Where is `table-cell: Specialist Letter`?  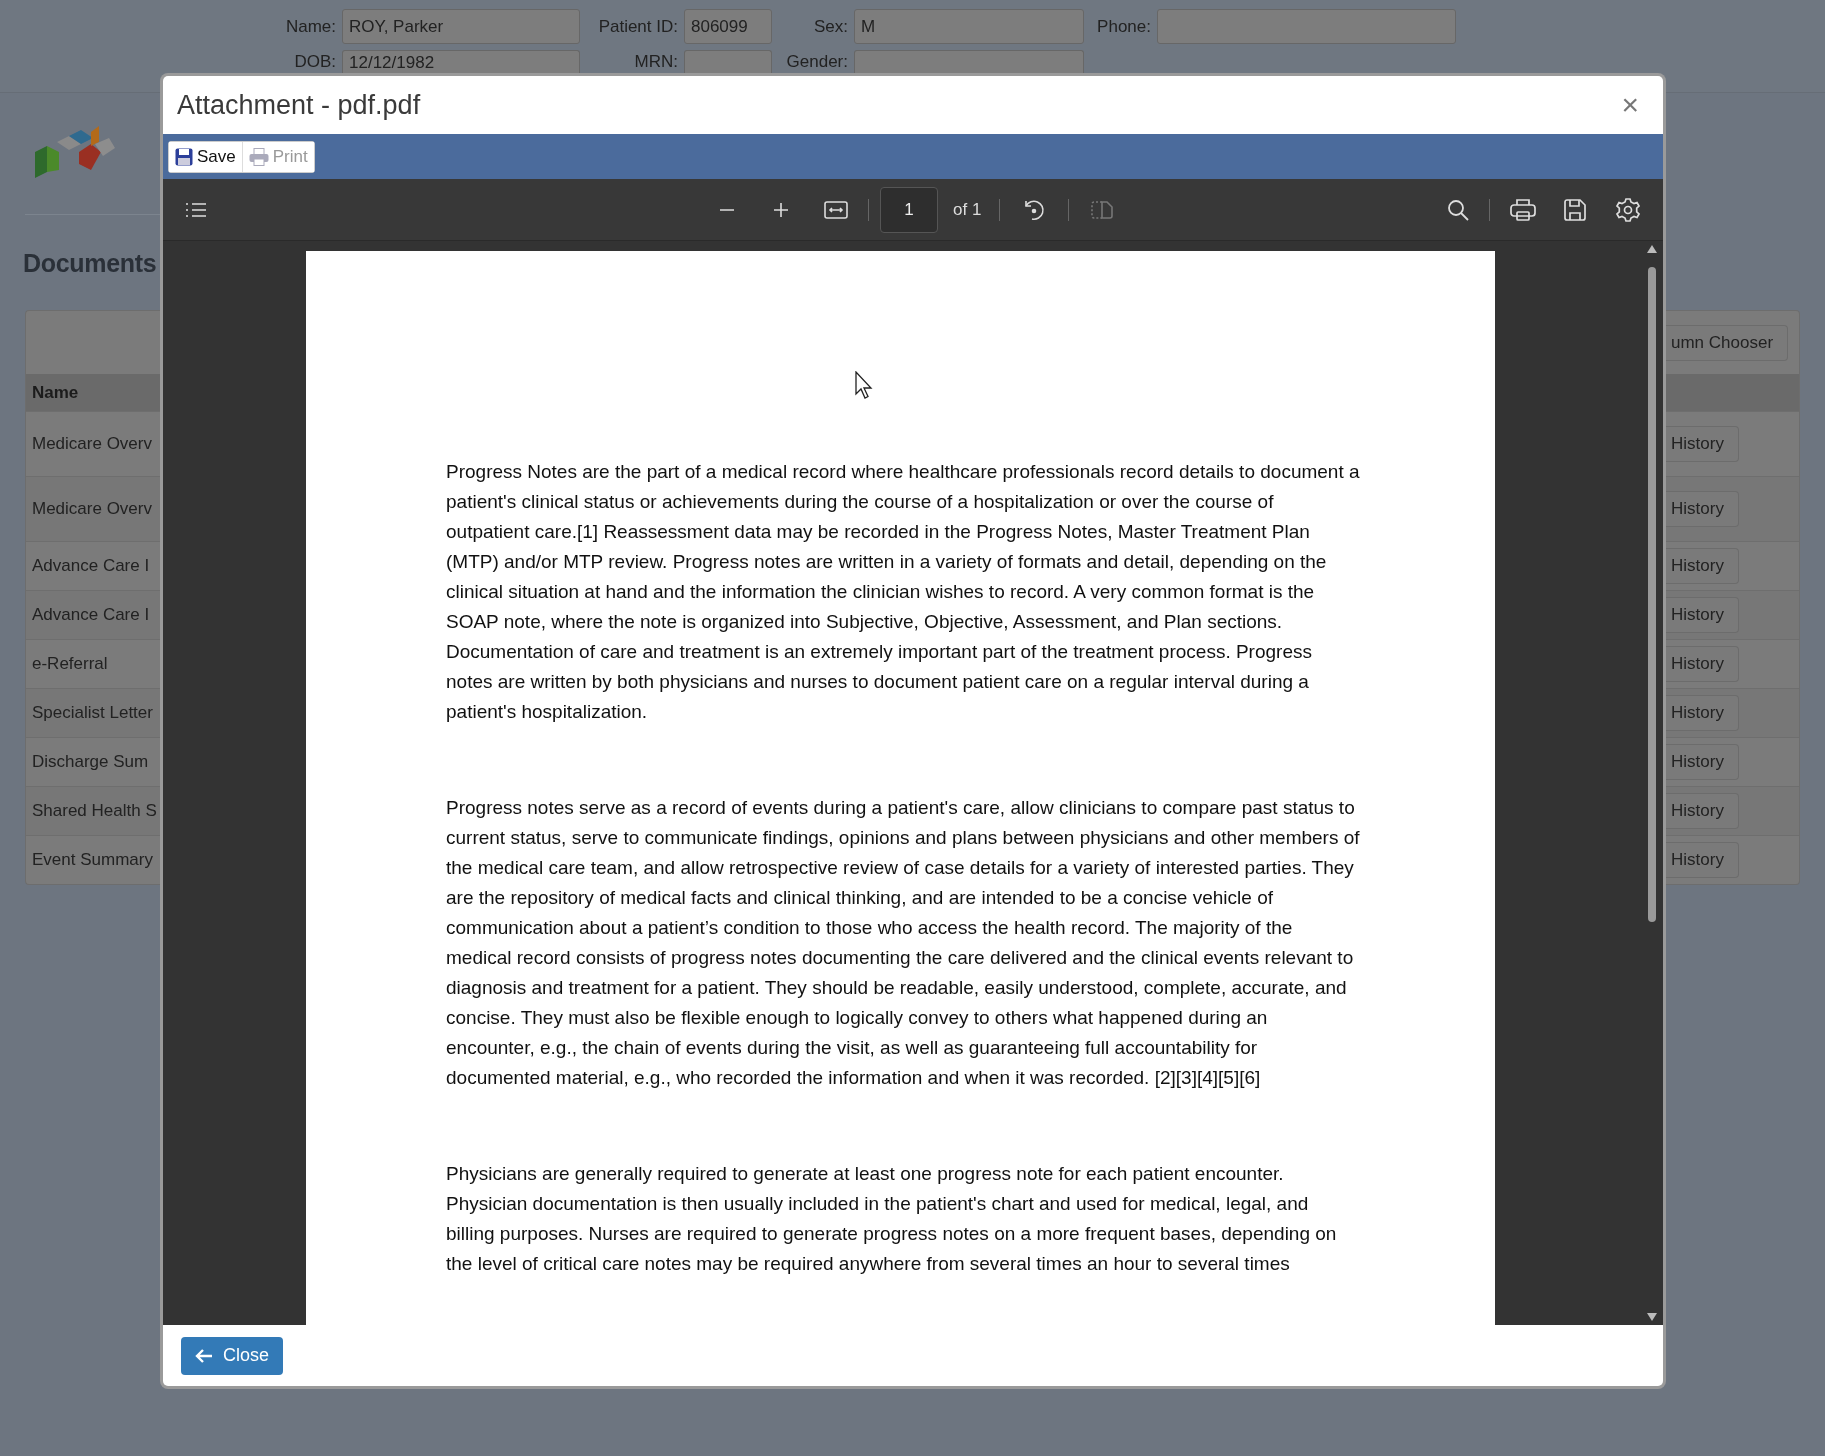 table-cell: Specialist Letter is located at coordinates (94, 712).